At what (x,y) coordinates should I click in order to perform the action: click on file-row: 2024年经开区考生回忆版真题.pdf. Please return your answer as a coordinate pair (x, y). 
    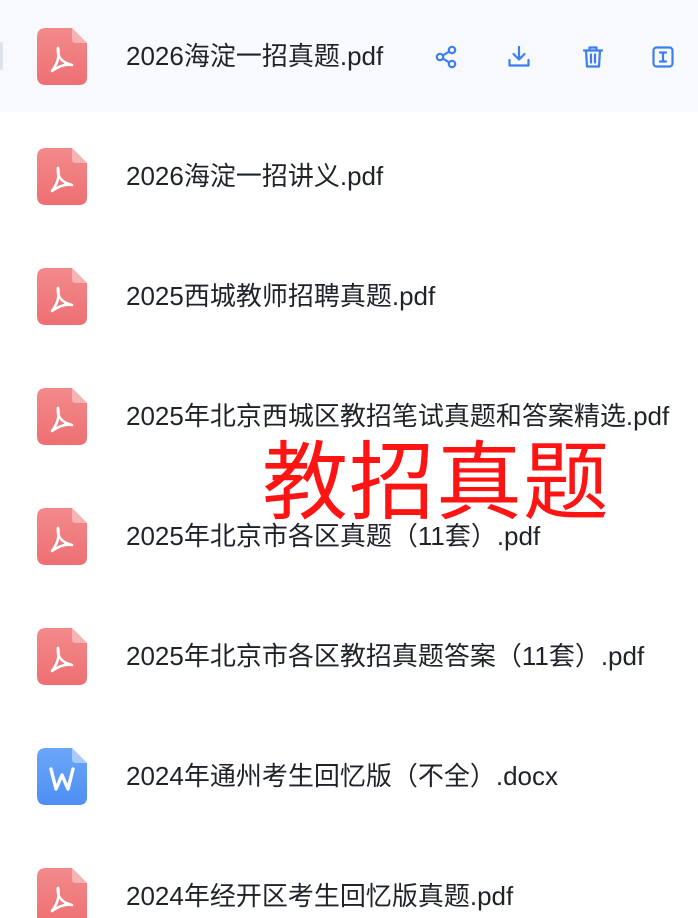
    Looking at the image, I should click on (349, 879).